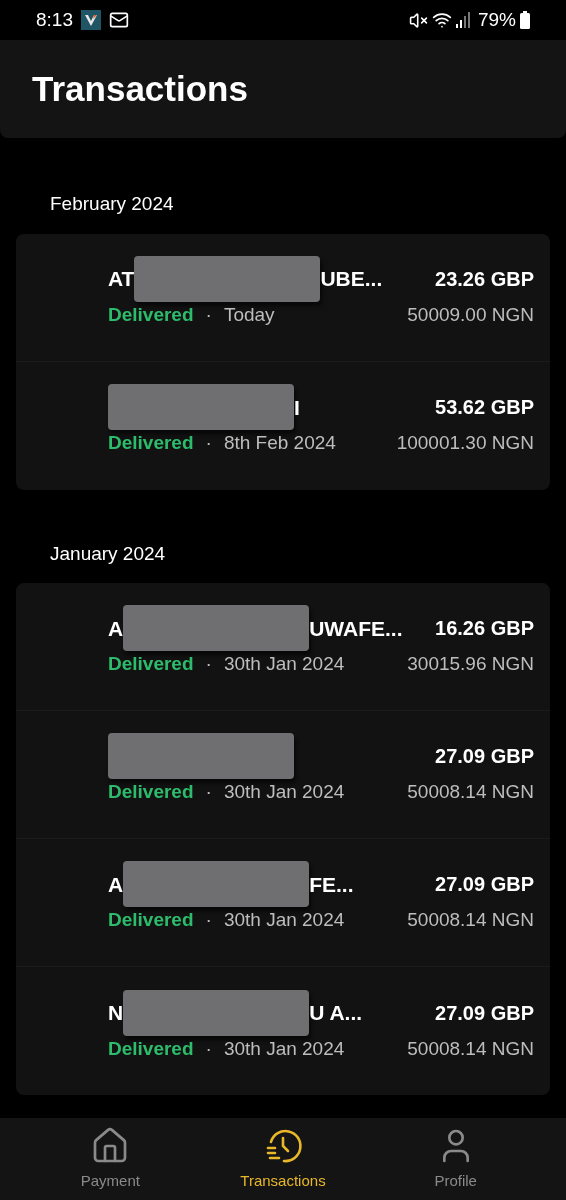 The image size is (566, 1200). Describe the element at coordinates (484, 408) in the screenshot. I see `amount-text: 53.62 GBP` at that location.